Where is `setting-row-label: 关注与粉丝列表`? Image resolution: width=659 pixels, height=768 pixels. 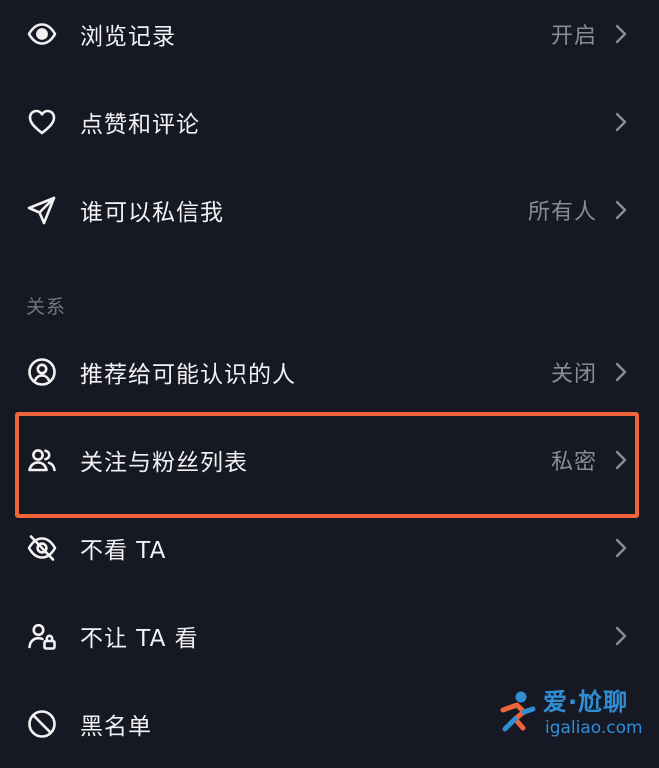 setting-row-label: 关注与粉丝列表 is located at coordinates (164, 463).